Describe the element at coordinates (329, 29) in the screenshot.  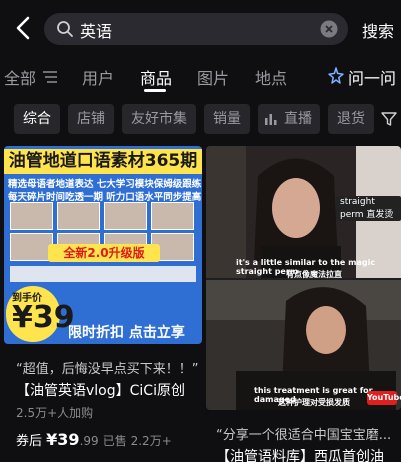
I see `clear-icon` at that location.